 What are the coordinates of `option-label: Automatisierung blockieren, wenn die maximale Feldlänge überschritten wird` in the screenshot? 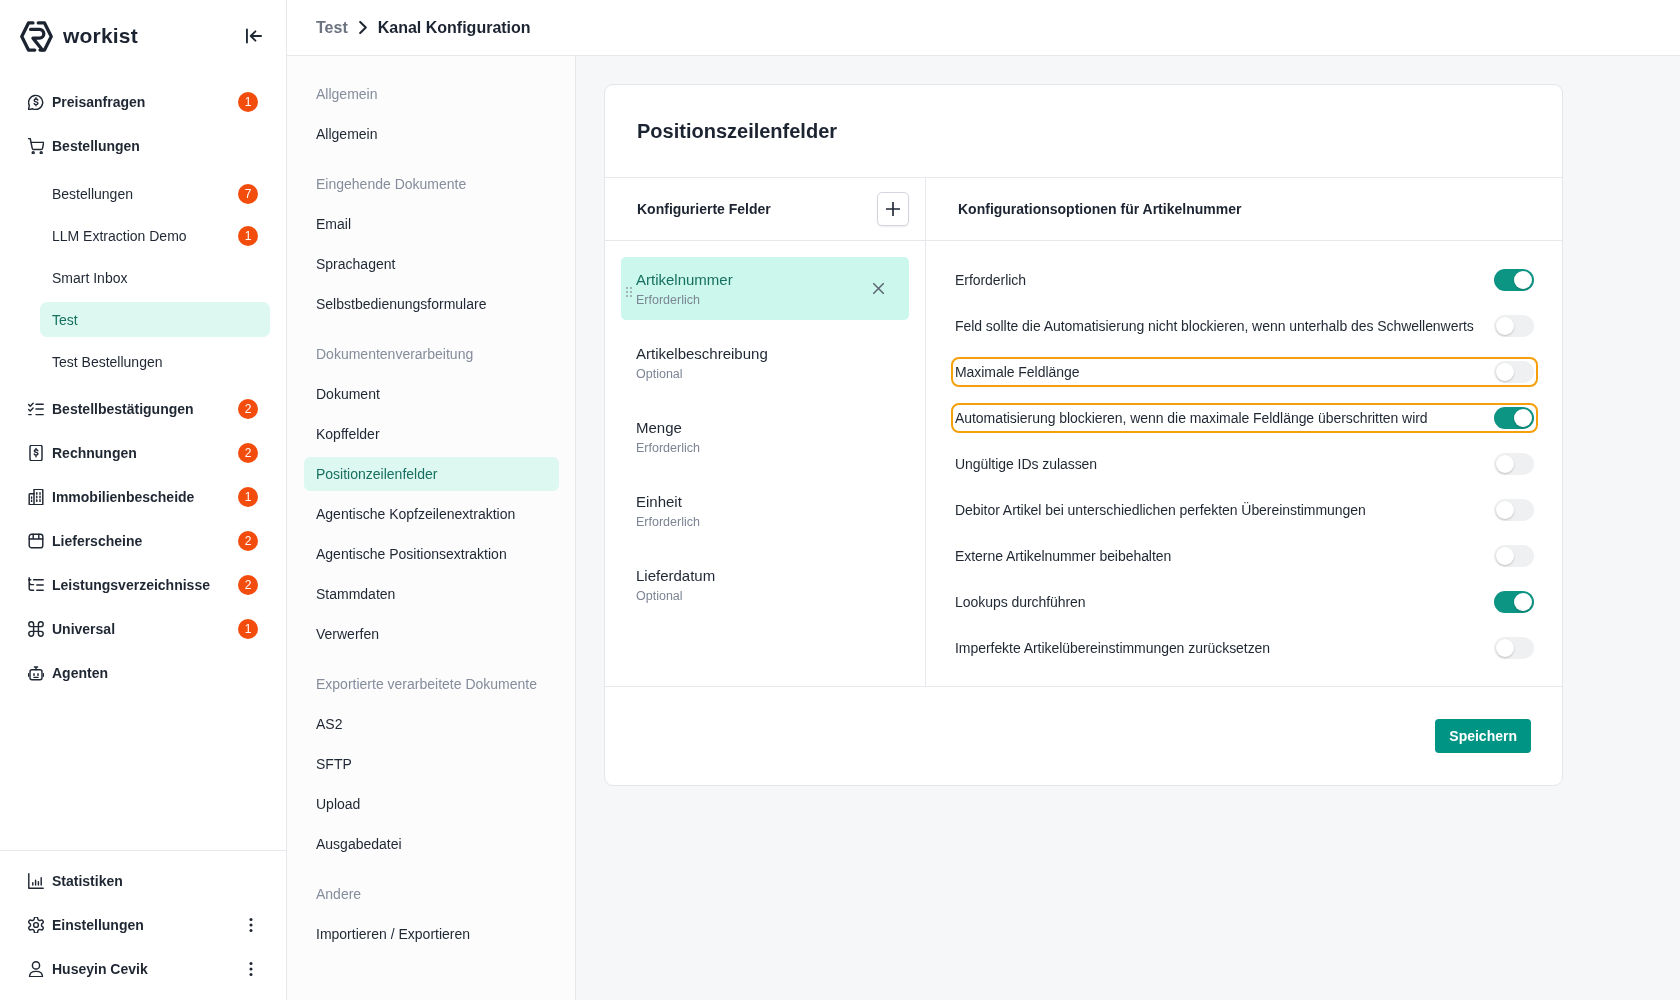 It's located at (1192, 418).